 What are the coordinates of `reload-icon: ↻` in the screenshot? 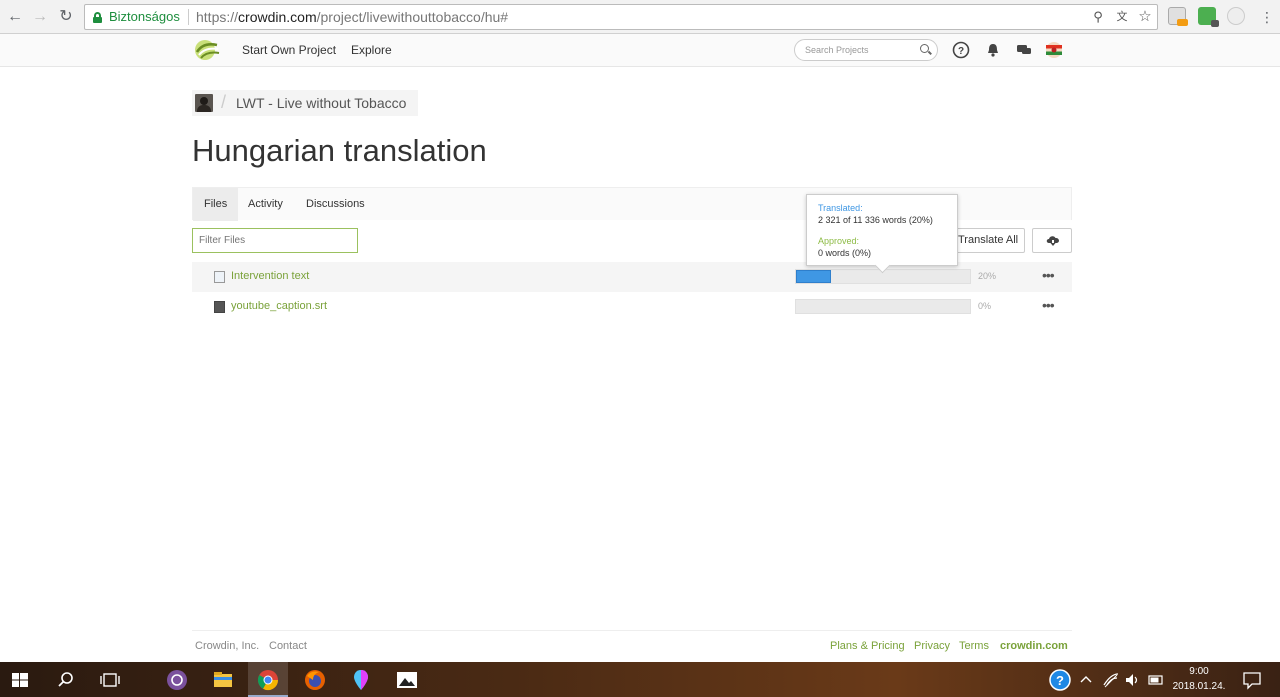 It's located at (66, 17).